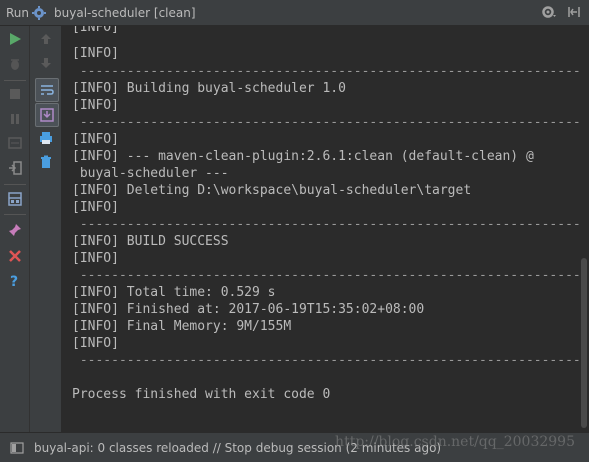 This screenshot has width=589, height=462. I want to click on exit-icon, so click(15, 168).